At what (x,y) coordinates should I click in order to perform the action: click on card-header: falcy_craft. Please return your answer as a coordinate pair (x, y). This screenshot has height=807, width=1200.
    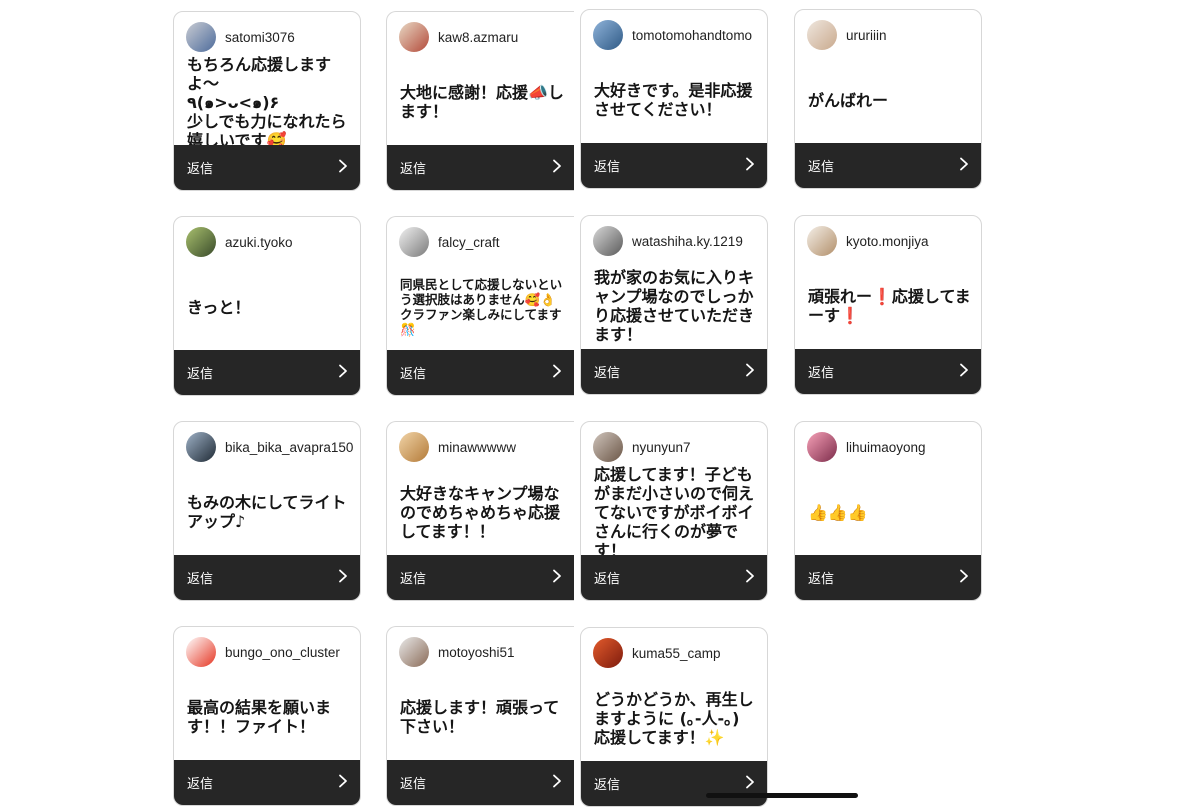
    Looking at the image, I should click on (449, 242).